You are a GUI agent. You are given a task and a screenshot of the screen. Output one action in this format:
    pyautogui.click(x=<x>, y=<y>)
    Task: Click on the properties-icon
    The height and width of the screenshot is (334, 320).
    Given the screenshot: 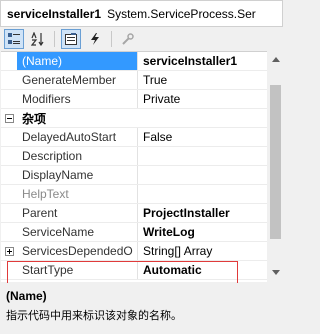 What is the action you would take?
    pyautogui.click(x=71, y=39)
    